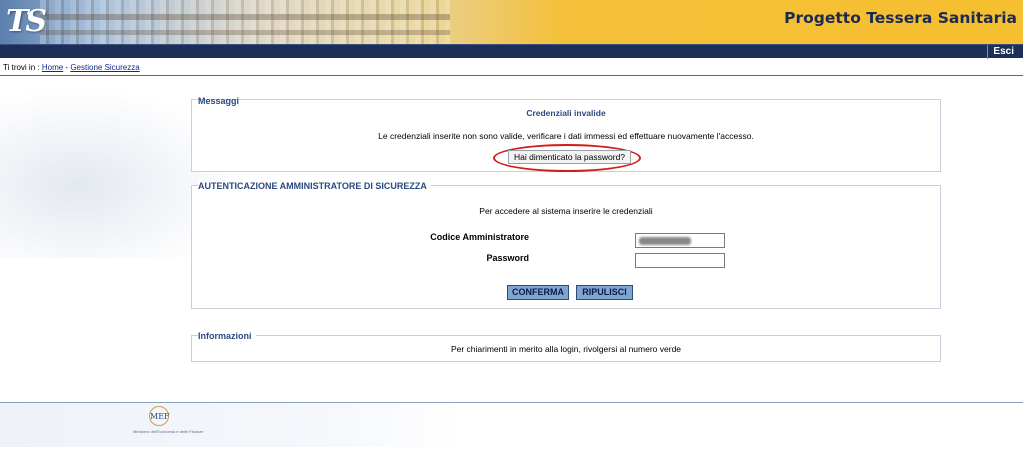 The height and width of the screenshot is (453, 1023). What do you see at coordinates (566, 113) in the screenshot?
I see `invalid-credentials-heading: Credenziali invalide` at bounding box center [566, 113].